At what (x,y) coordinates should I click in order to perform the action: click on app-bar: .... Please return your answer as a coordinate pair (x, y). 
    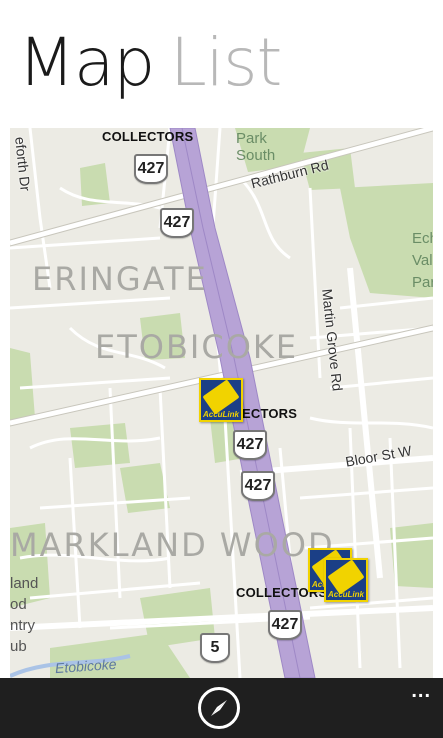
    Looking at the image, I should click on (221, 708).